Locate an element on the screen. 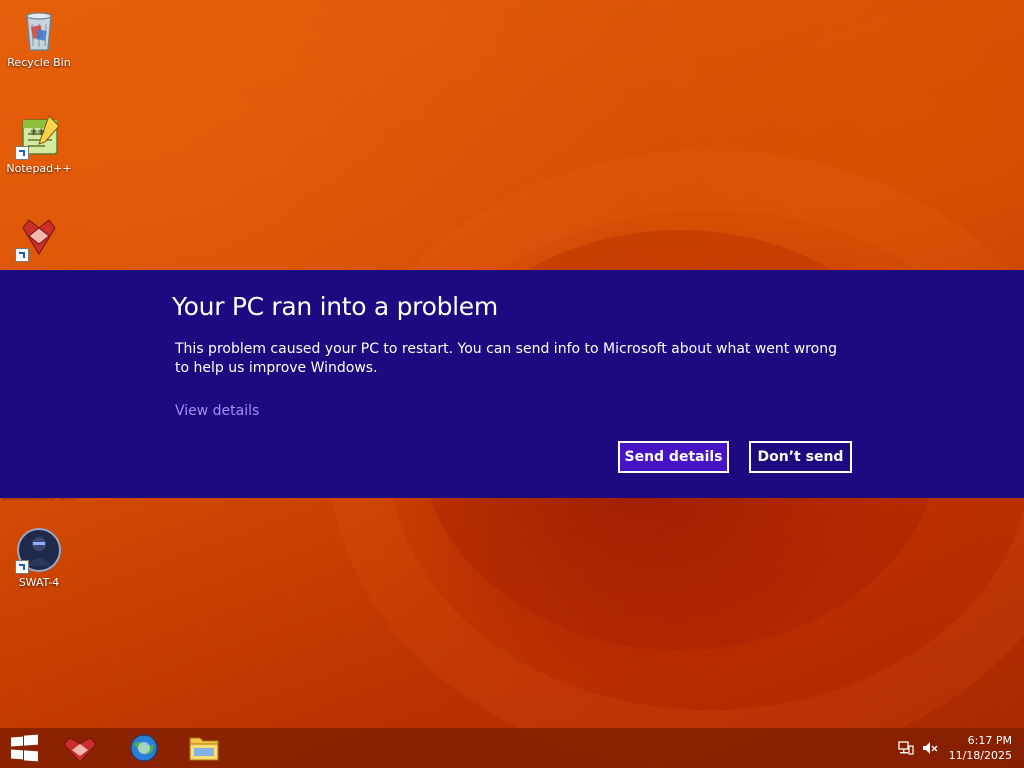 This screenshot has height=768, width=1024. network-icon is located at coordinates (906, 748).